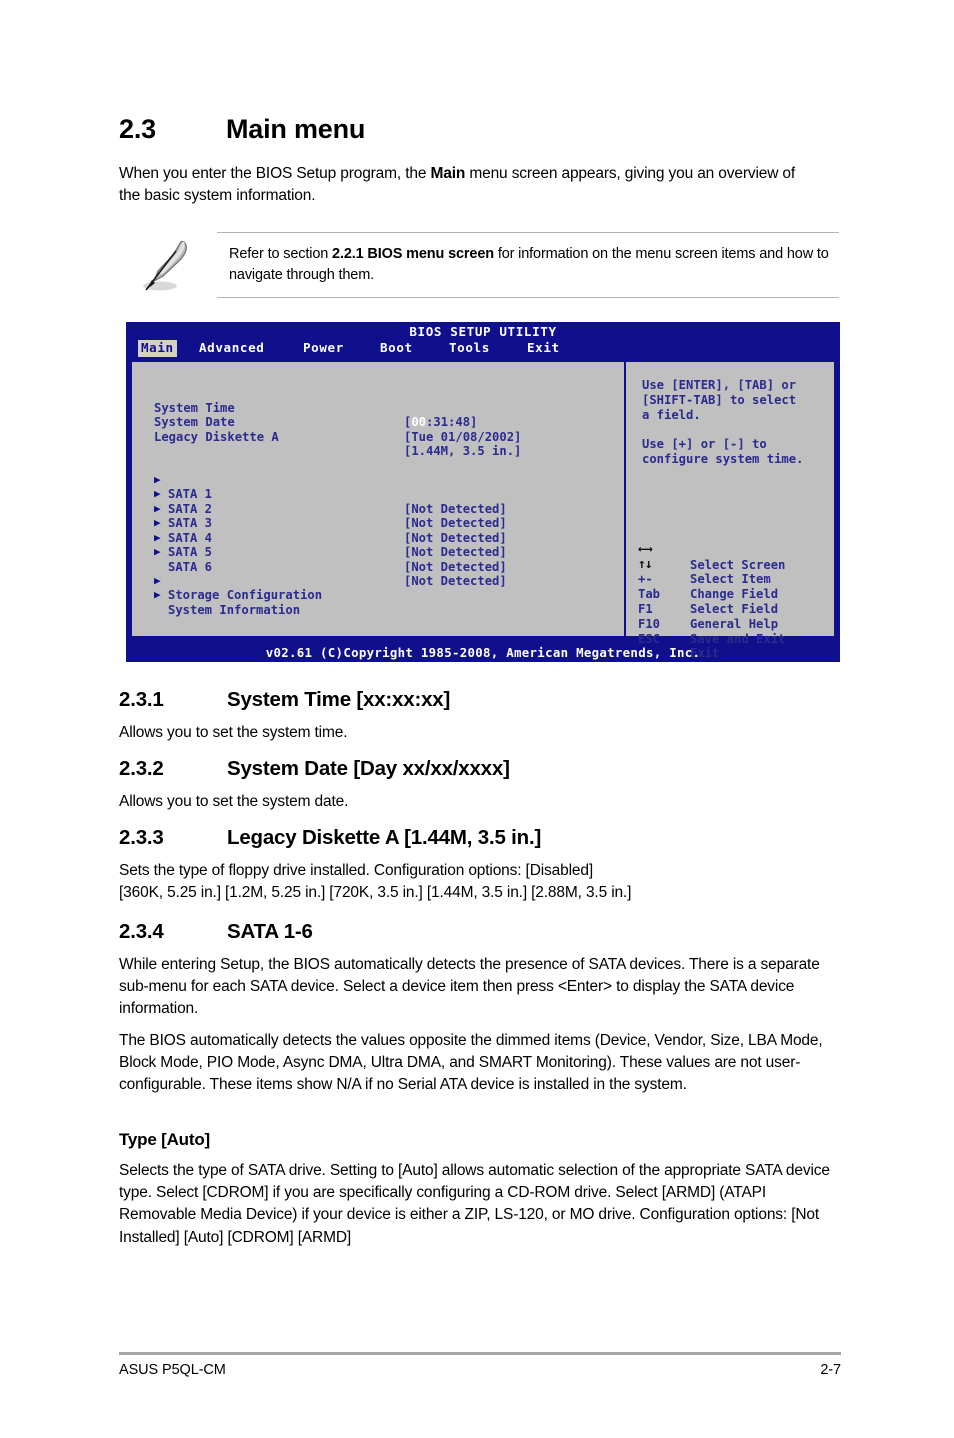 The width and height of the screenshot is (954, 1438). What do you see at coordinates (480, 700) in the screenshot?
I see `section-2-3-1-heading: 2.3.1 System Time [xx:xx:xx]` at bounding box center [480, 700].